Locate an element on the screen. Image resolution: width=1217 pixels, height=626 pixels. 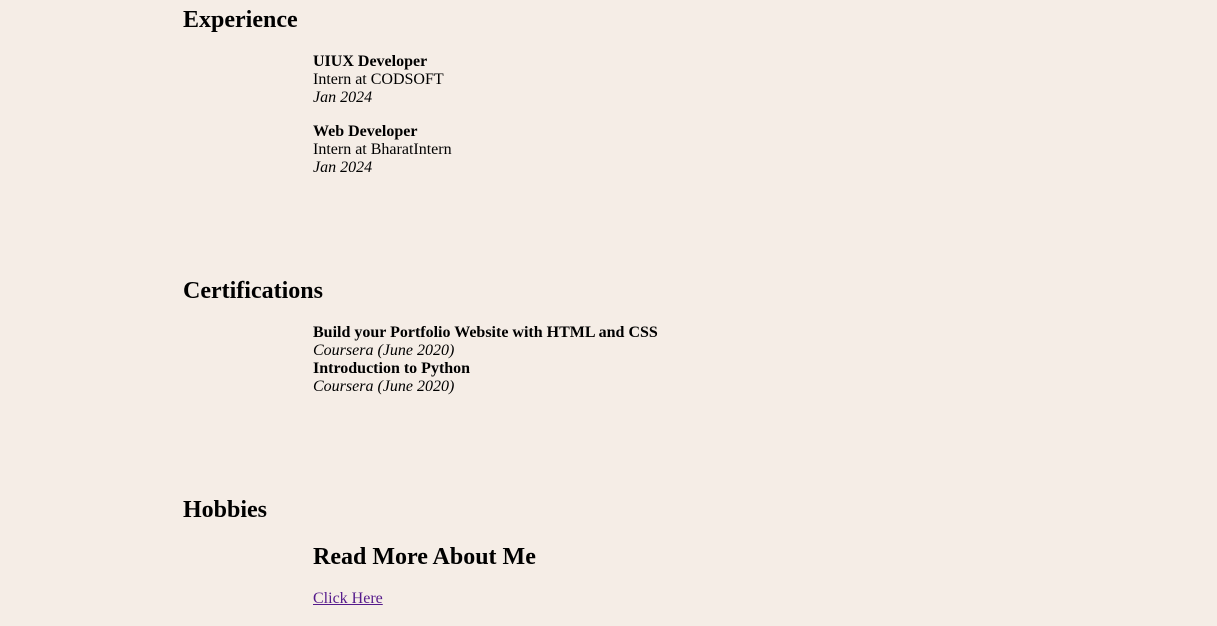
job-title: Web Developer is located at coordinates (365, 131).